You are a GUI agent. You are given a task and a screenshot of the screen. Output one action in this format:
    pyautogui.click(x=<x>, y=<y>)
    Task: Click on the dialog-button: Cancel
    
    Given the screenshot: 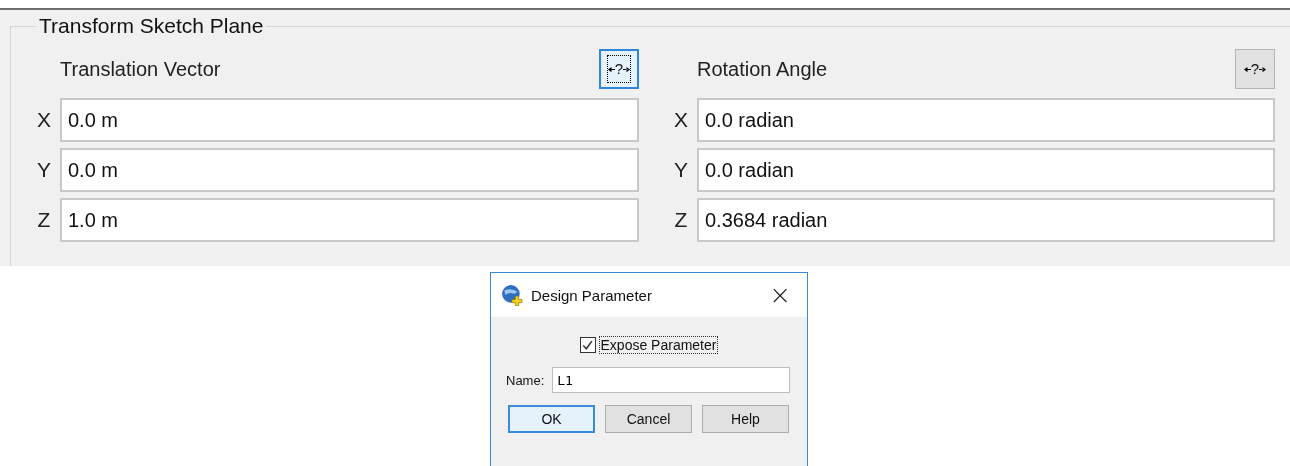 What is the action you would take?
    pyautogui.click(x=648, y=419)
    